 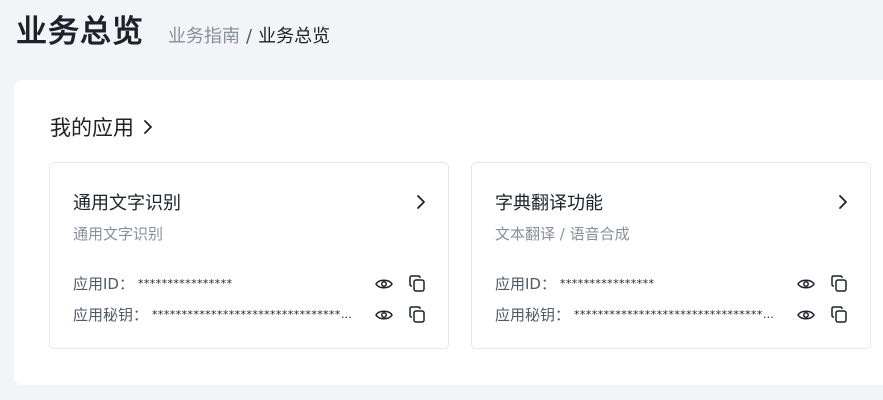 I want to click on breadcrumb-parent-link: 业务指南, so click(x=204, y=36).